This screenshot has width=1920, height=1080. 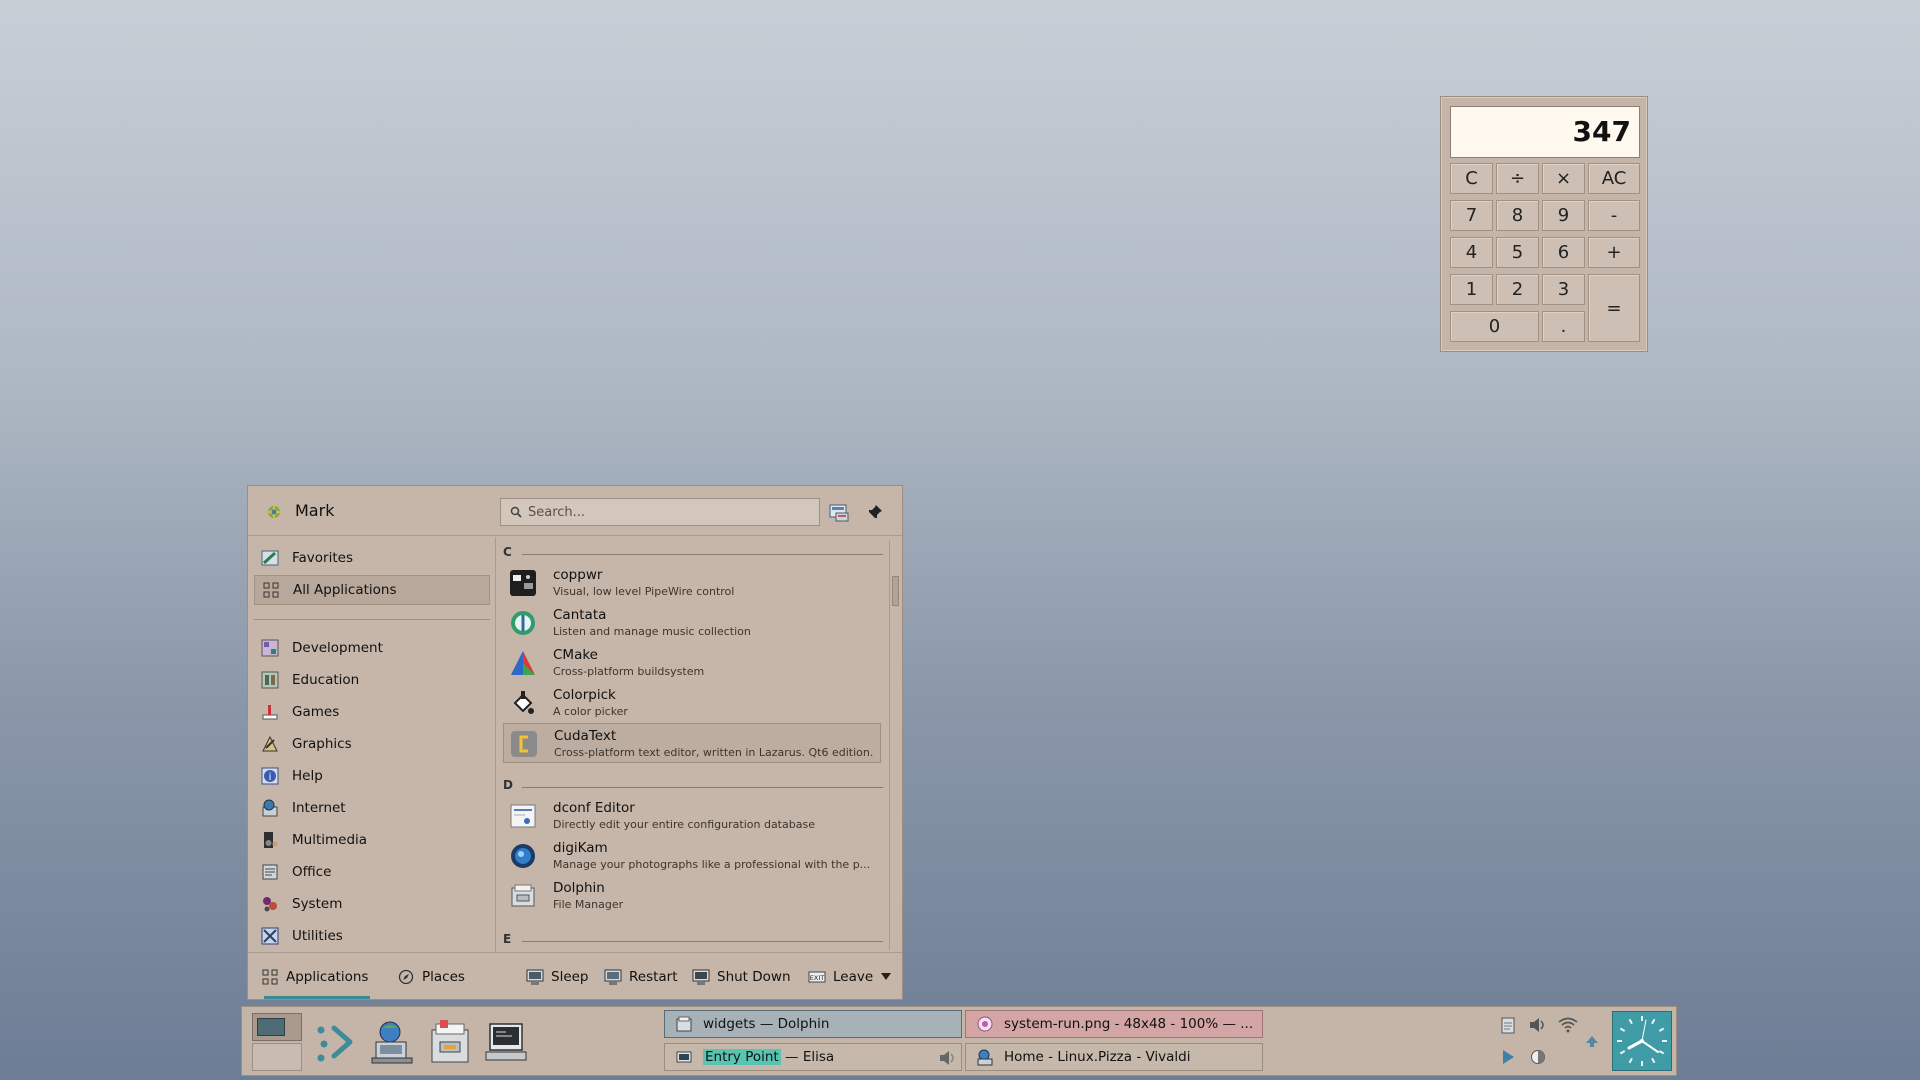 I want to click on svg-text: EXIT, so click(x=817, y=978).